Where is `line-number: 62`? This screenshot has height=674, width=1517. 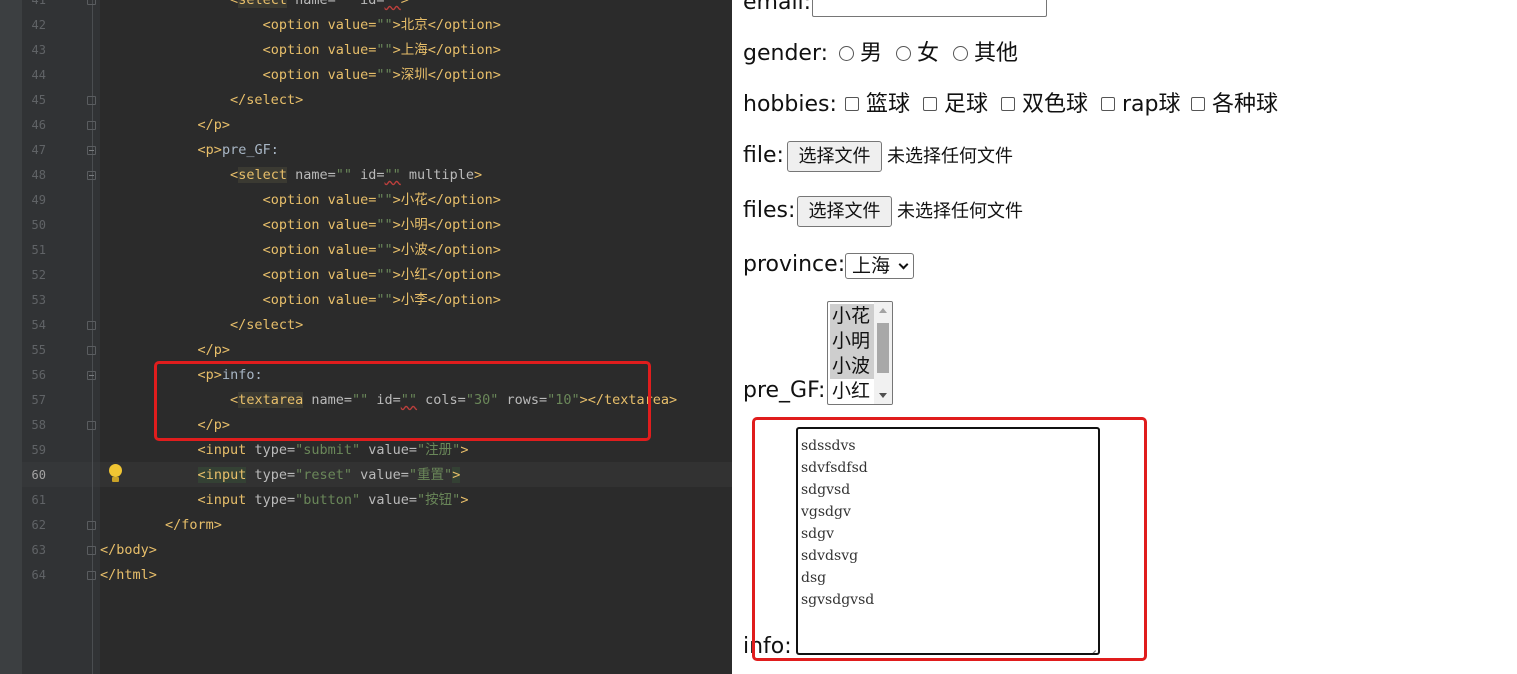 line-number: 62 is located at coordinates (38, 525).